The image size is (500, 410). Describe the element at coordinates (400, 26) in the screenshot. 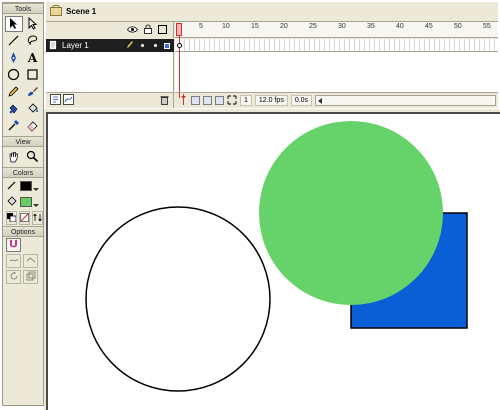

I see `ruler-label: 40` at that location.